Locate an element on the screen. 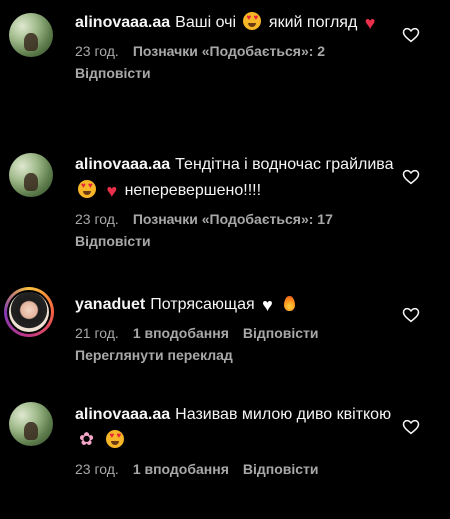  comment-meta: 23 год. 1 вподобання Відповісти is located at coordinates (235, 469).